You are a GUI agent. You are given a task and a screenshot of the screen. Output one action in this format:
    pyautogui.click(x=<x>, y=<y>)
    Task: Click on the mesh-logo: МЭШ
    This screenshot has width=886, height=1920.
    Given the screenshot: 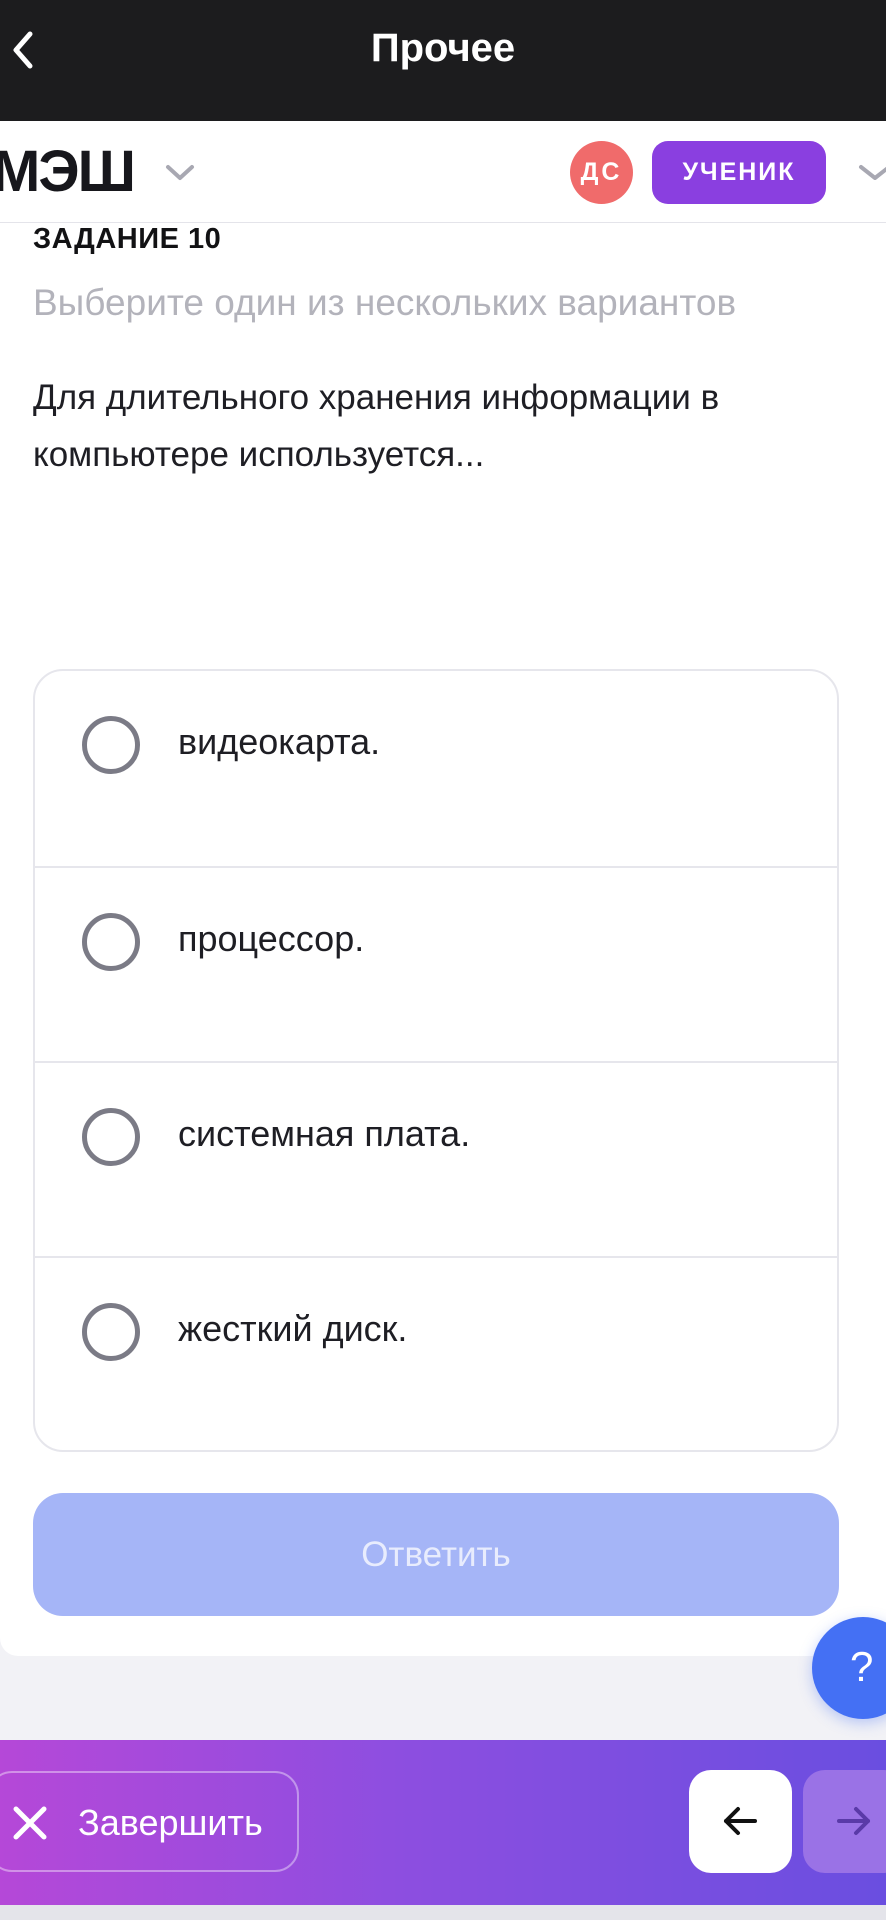 What is the action you would take?
    pyautogui.click(x=68, y=172)
    